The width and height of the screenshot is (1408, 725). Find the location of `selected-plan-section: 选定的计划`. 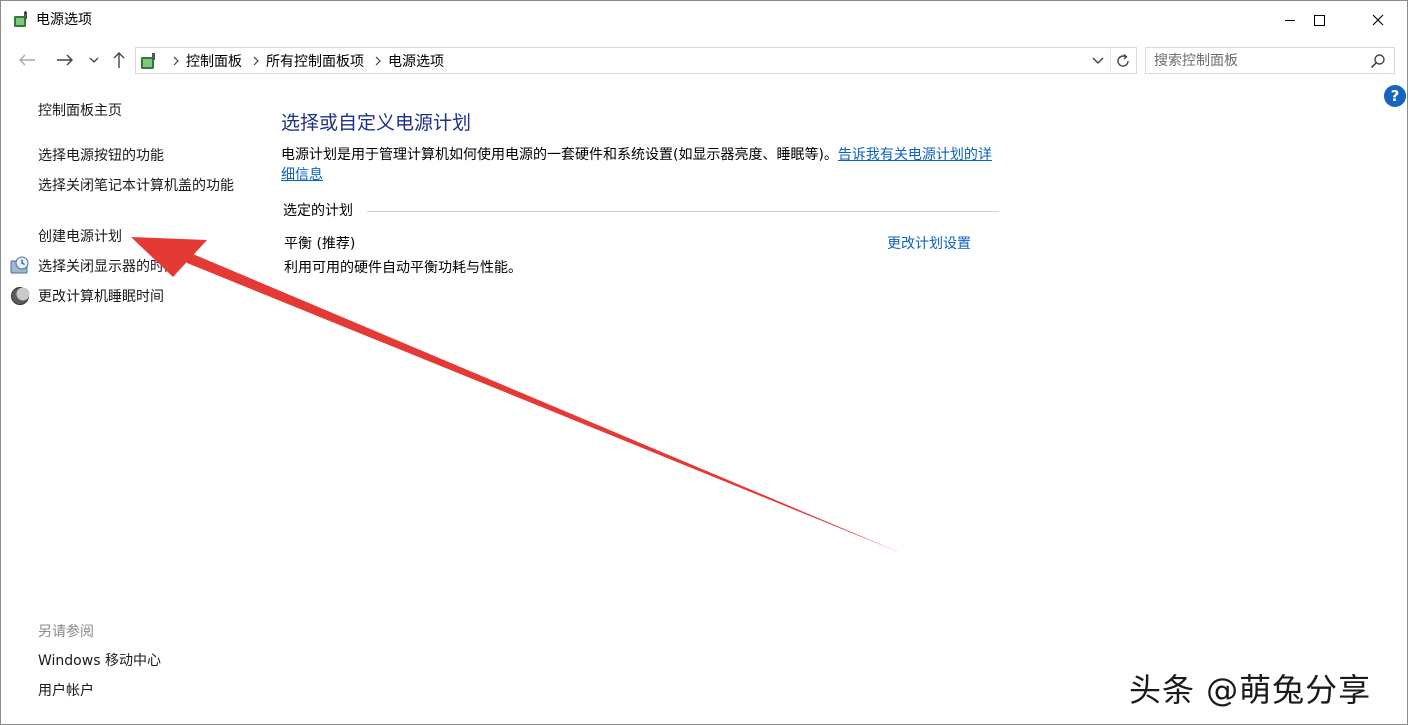

selected-plan-section: 选定的计划 is located at coordinates (641, 211).